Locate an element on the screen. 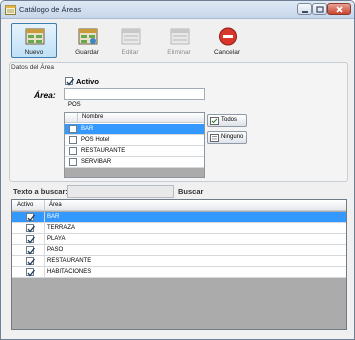  group-title: Datos del Área is located at coordinates (32, 67).